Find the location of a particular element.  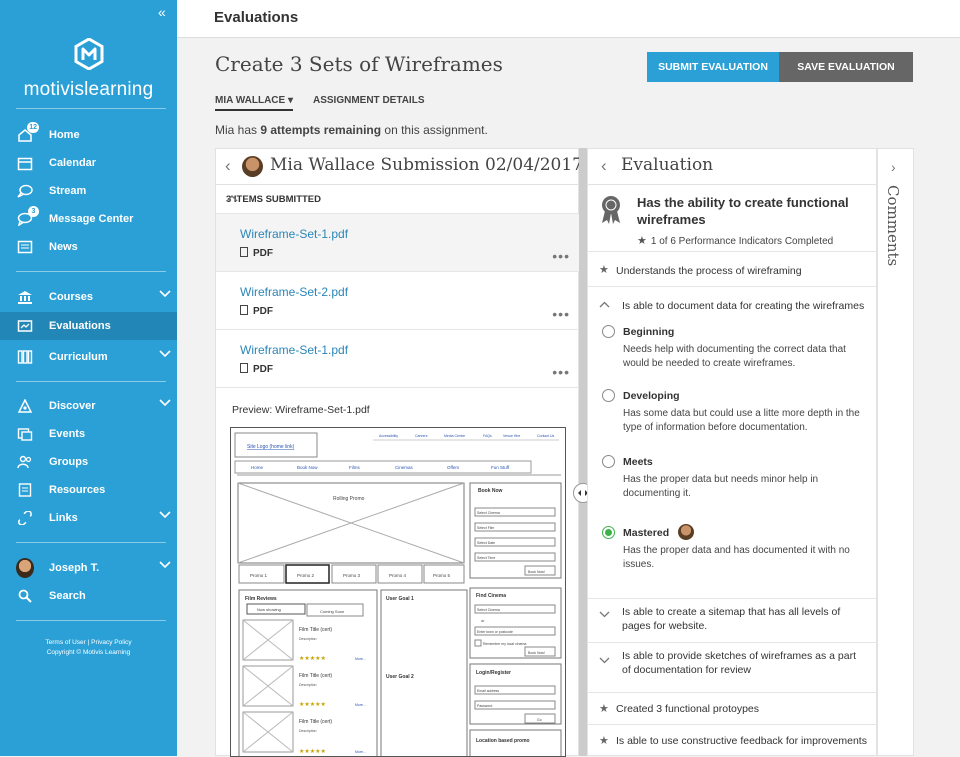

divider is located at coordinates (91, 271).